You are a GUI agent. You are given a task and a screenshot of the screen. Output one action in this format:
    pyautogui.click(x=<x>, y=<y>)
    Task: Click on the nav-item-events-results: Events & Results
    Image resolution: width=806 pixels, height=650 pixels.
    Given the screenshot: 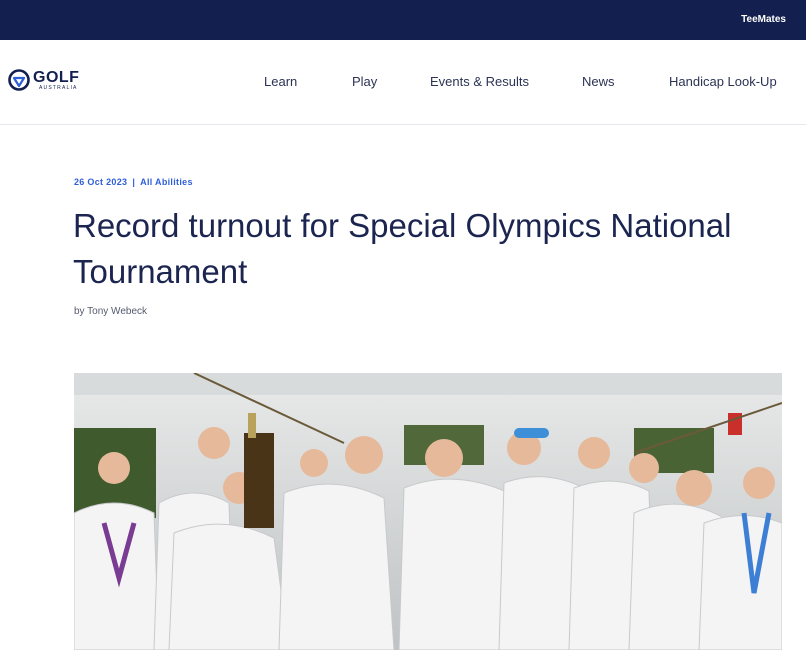 What is the action you would take?
    pyautogui.click(x=479, y=81)
    